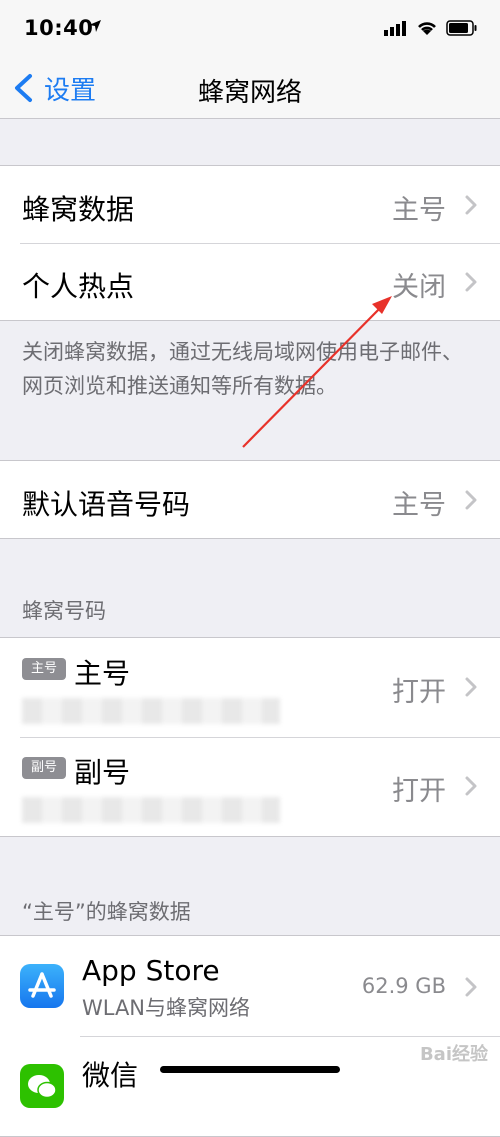 The image size is (500, 1137). I want to click on default-voice-line-row: 默认语音号码 主号, so click(250, 499).